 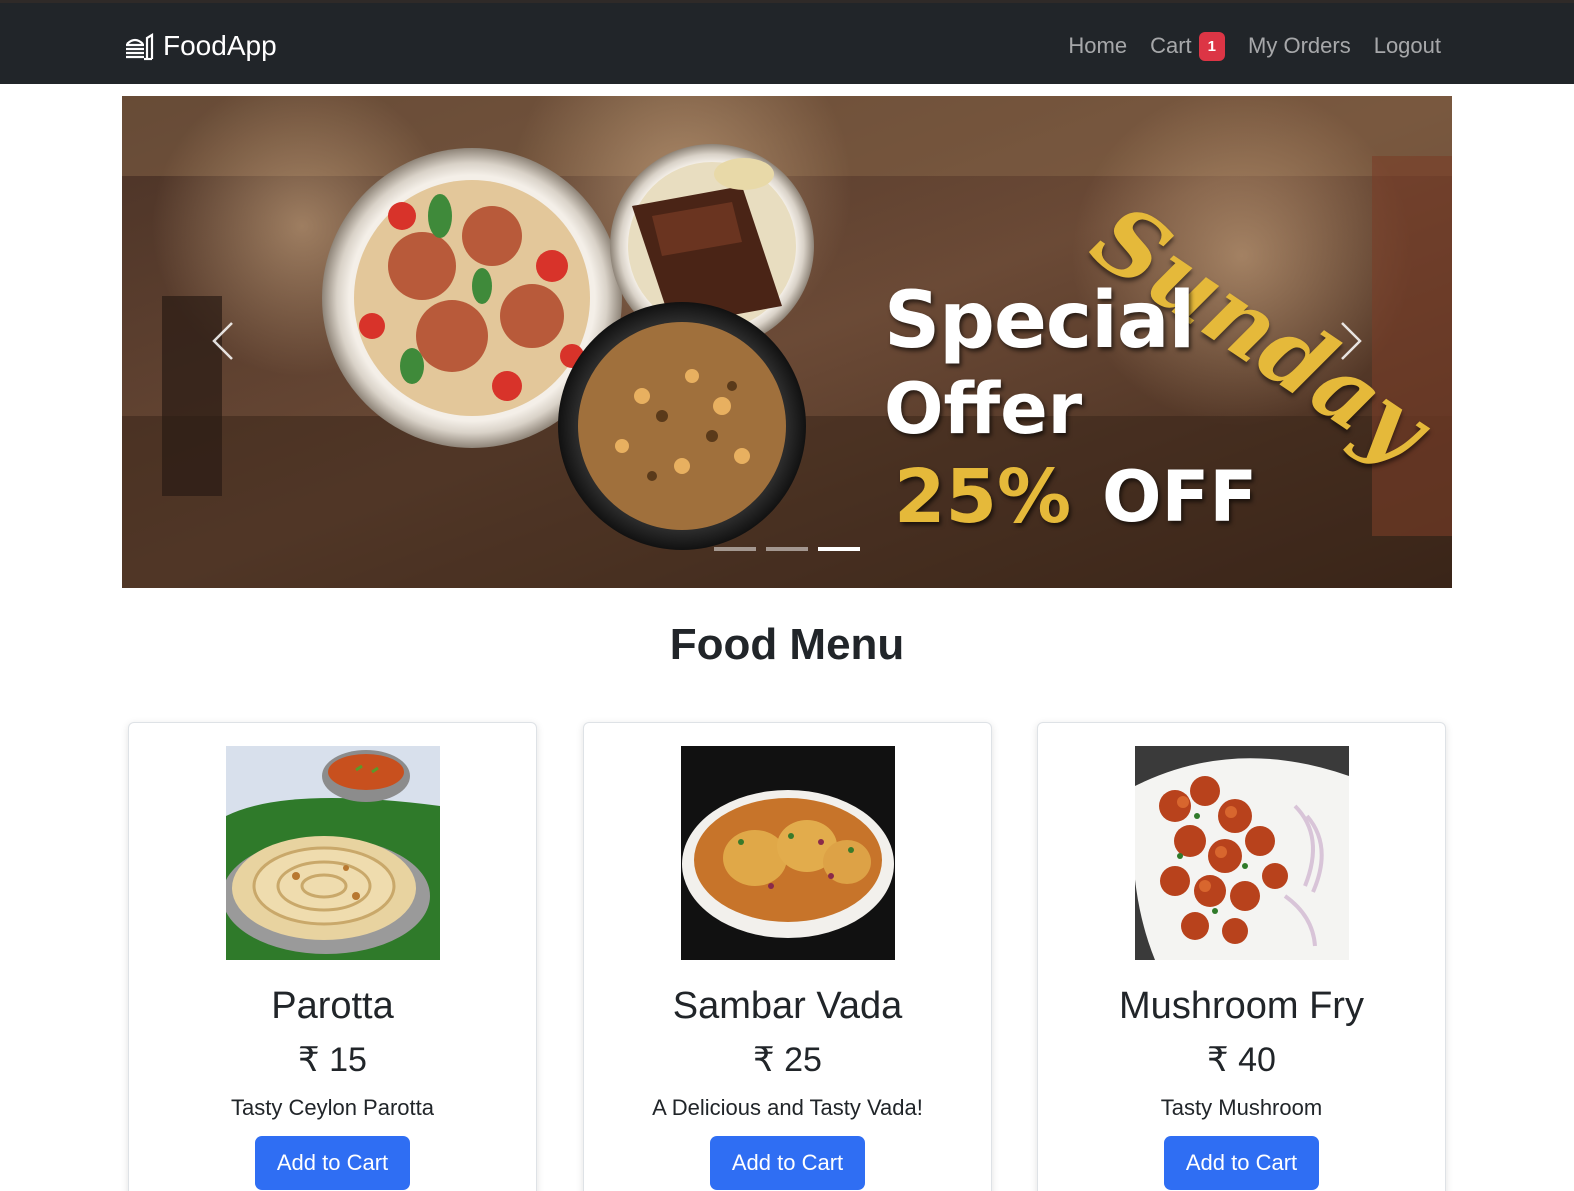 I want to click on nav-cart-label: Cart, so click(x=1171, y=45).